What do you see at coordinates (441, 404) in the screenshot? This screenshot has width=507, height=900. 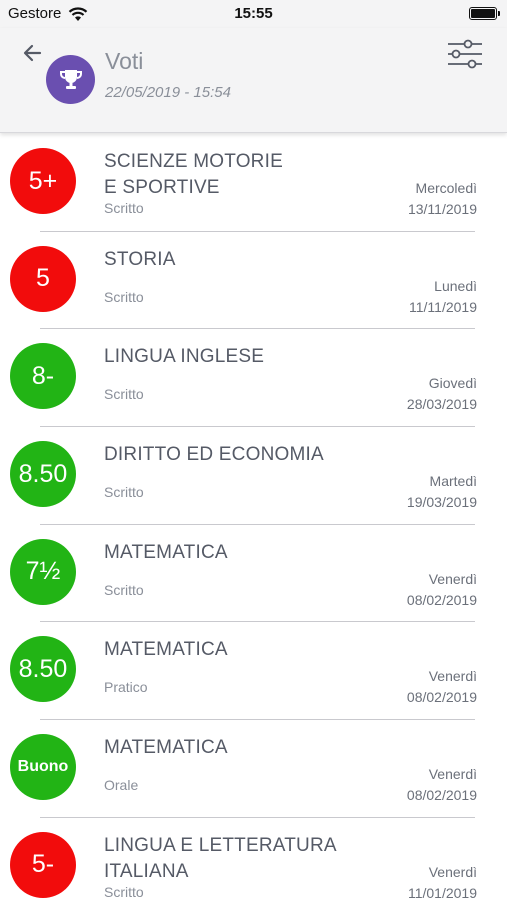 I see `grade-date: 28/03/2019` at bounding box center [441, 404].